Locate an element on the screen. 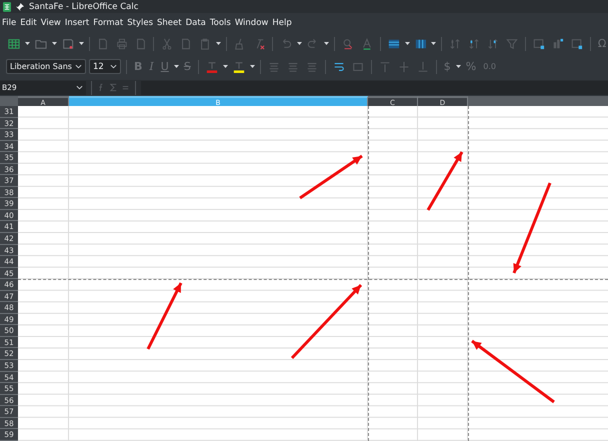 The image size is (608, 441). fontcolor-icon is located at coordinates (212, 66).